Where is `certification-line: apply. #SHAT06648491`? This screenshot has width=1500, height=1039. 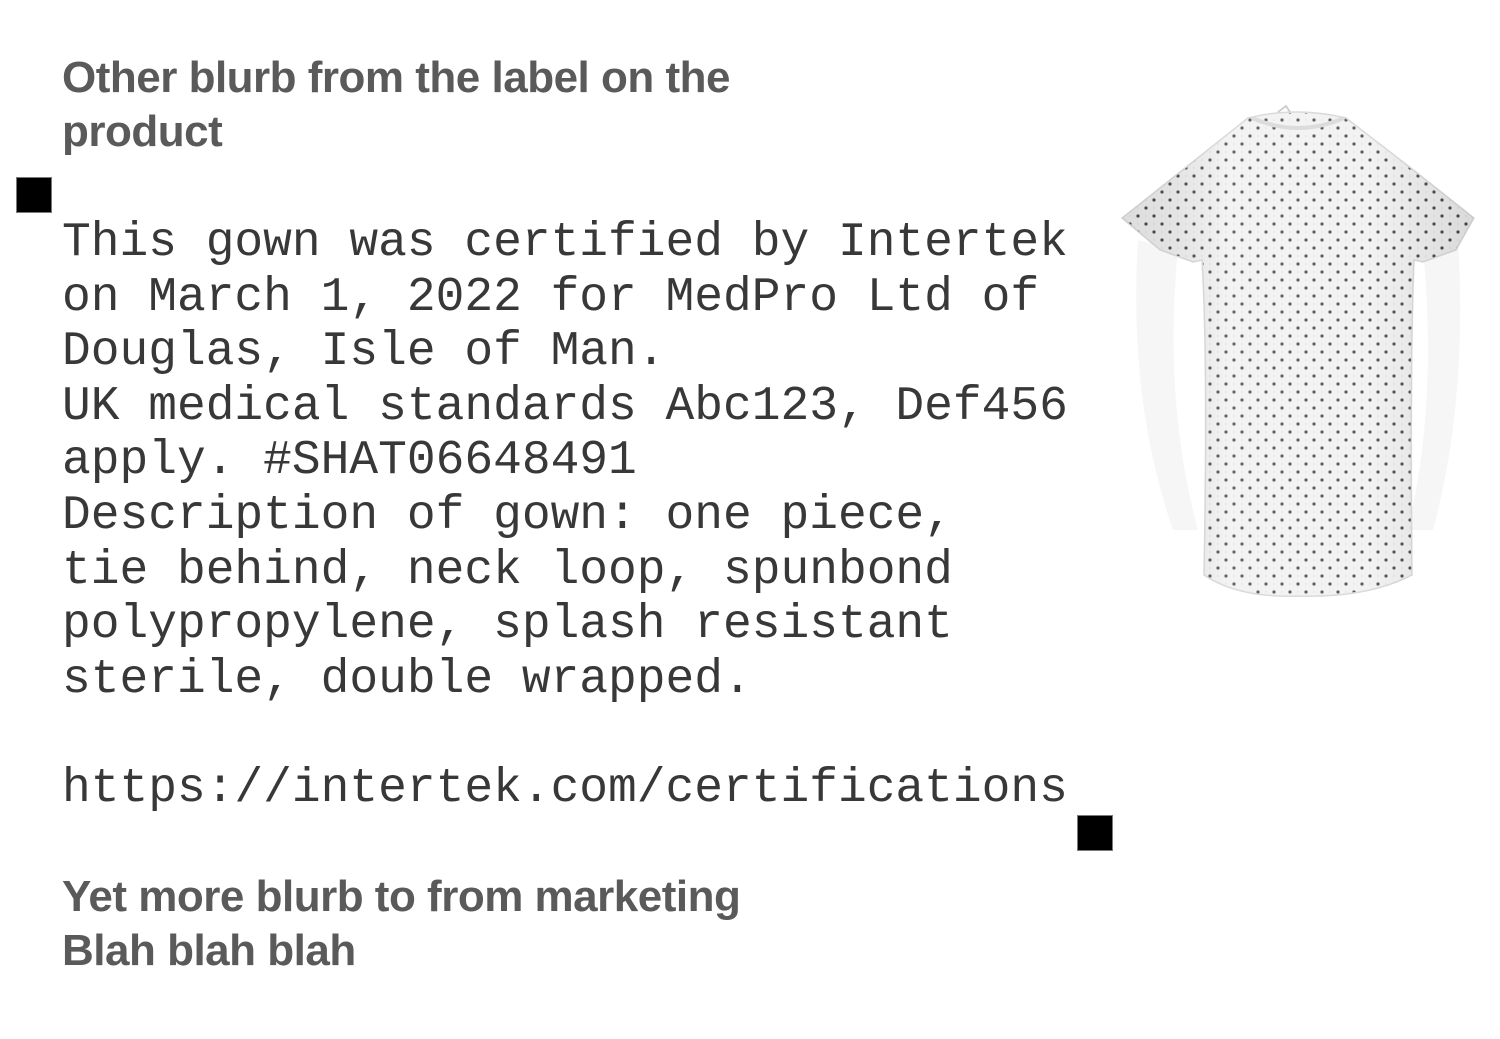
certification-line: apply. #SHAT06648491 is located at coordinates (349, 461).